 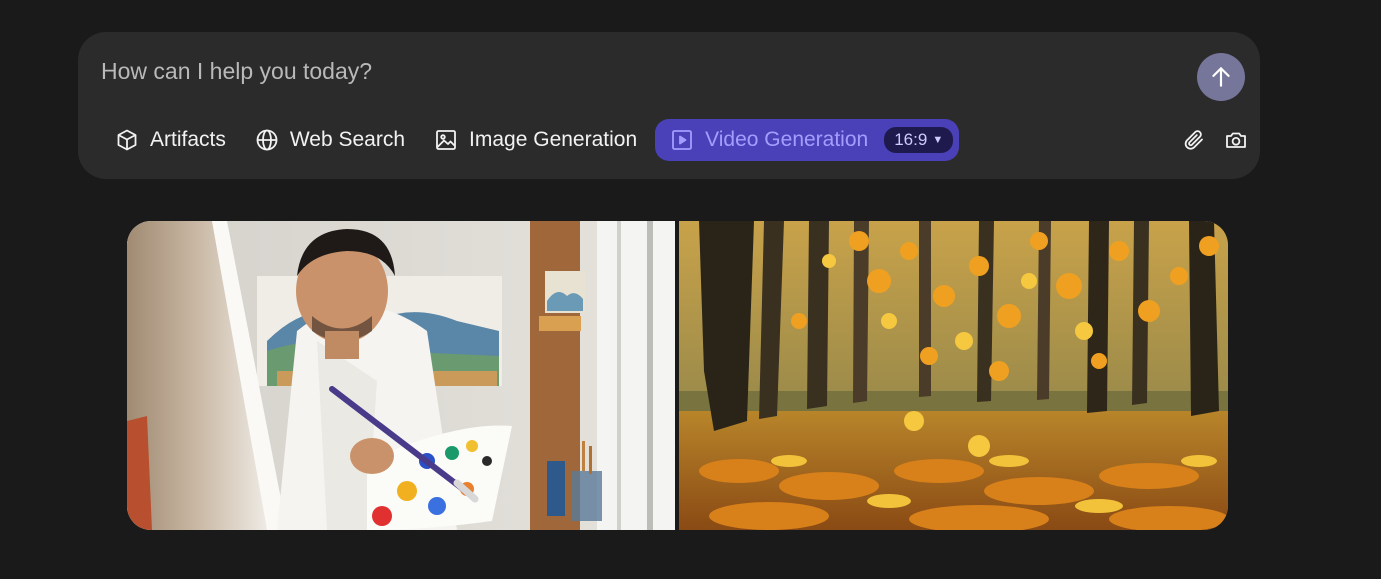 I want to click on image-generation-button: Image Generation, so click(x=535, y=140).